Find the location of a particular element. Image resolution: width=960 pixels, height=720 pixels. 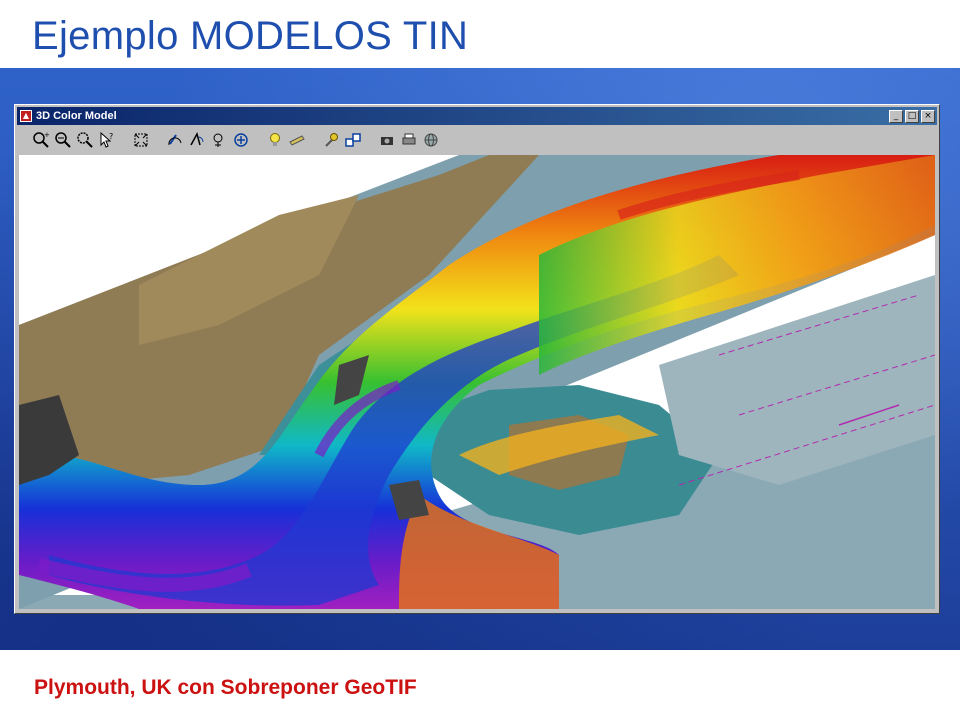

window-controls: _ □ × is located at coordinates (912, 116).